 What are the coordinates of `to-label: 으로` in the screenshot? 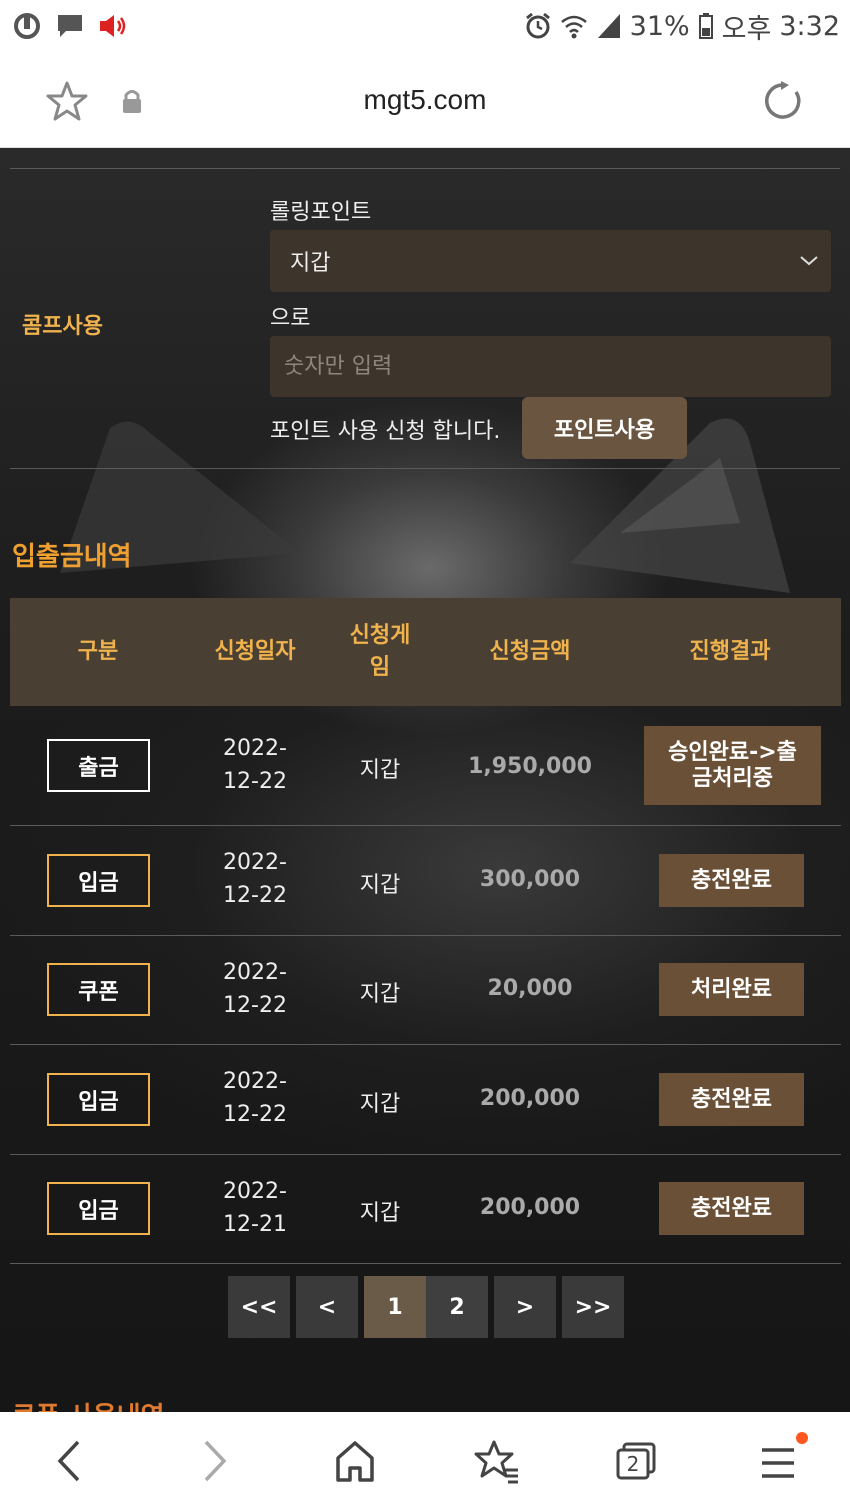 It's located at (290, 318).